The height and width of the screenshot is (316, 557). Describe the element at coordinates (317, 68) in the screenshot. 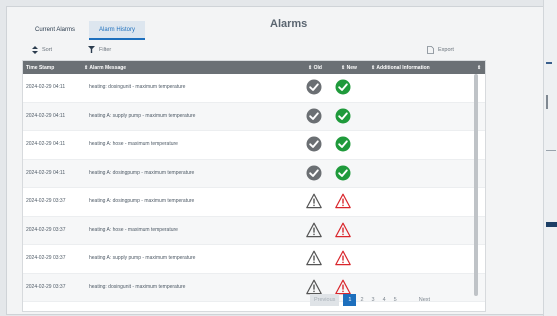

I see `column-header-old-label: Old` at that location.